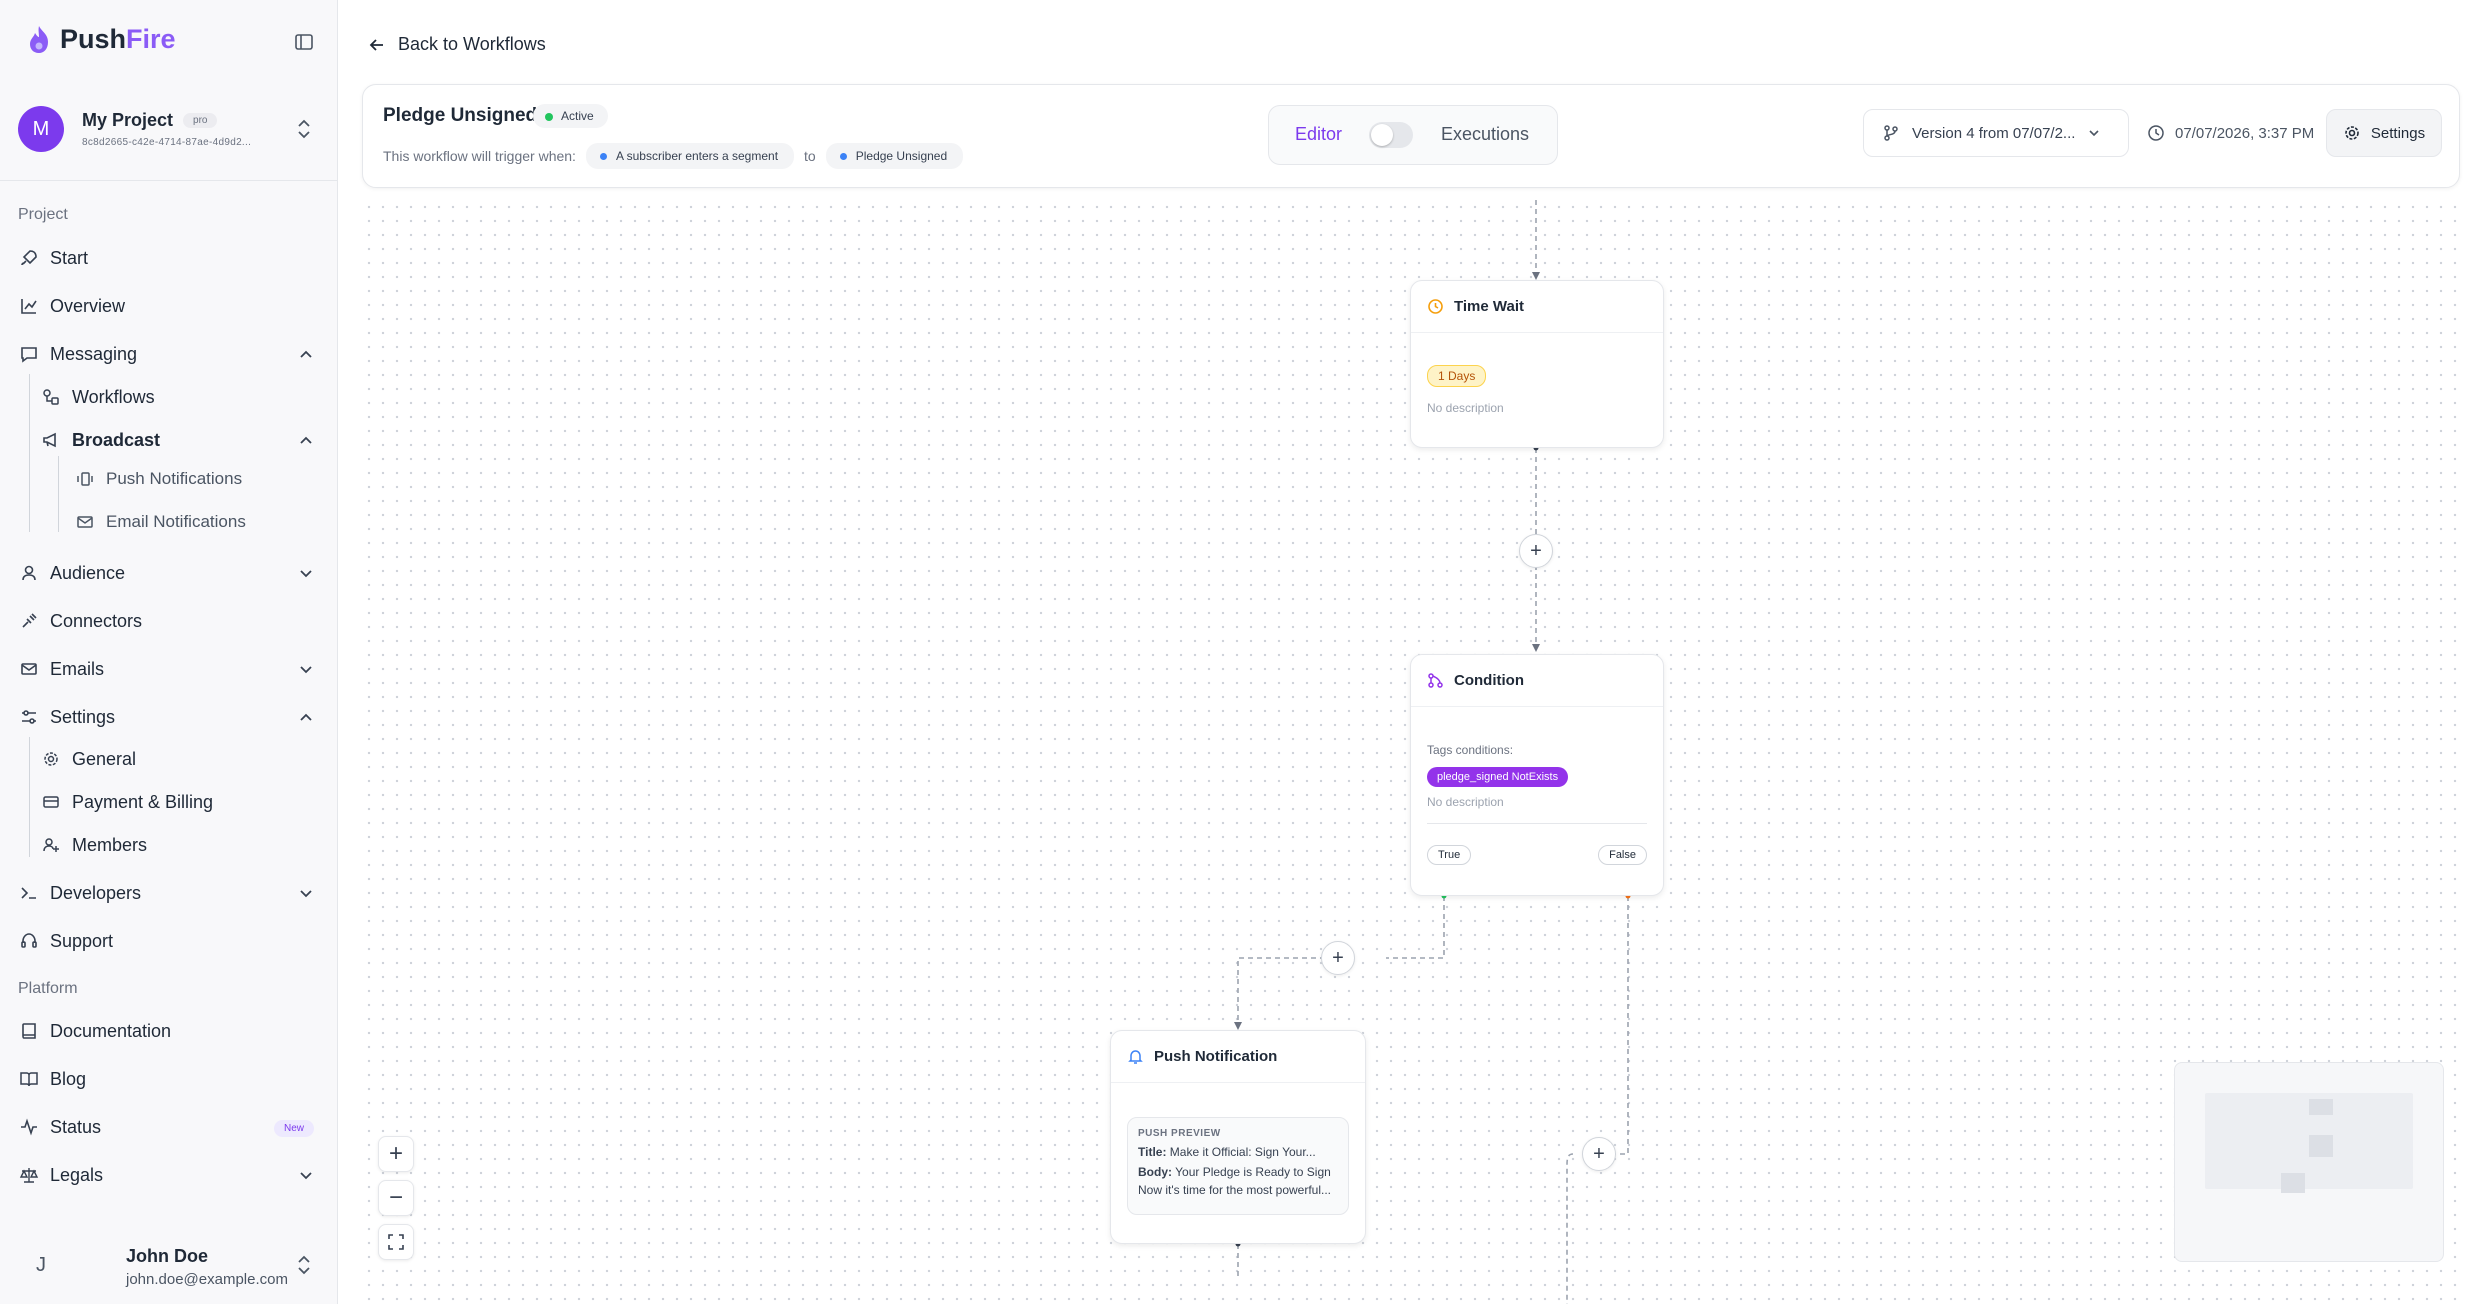  I want to click on message-square-icon, so click(29, 354).